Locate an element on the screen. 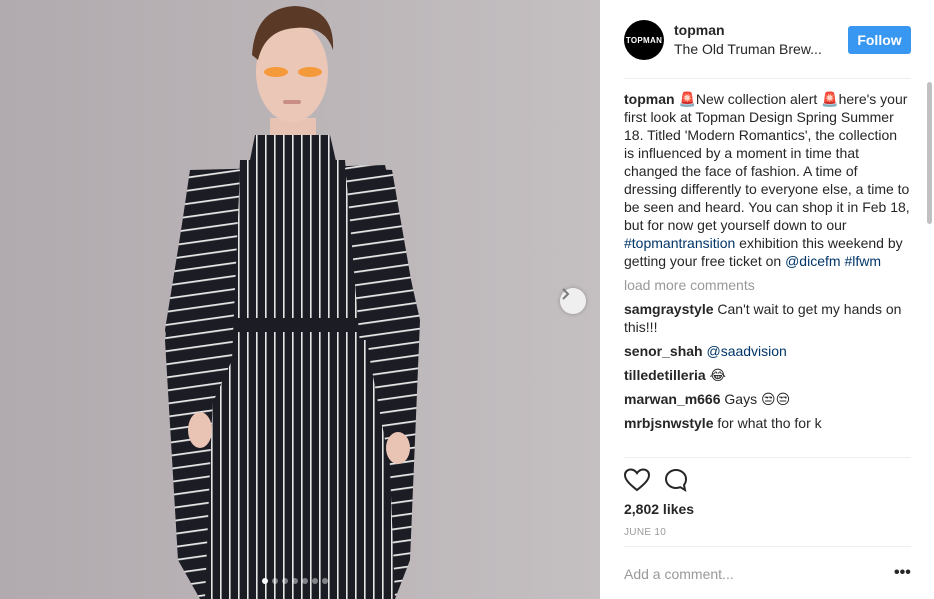  carousel-next-button is located at coordinates (573, 301).